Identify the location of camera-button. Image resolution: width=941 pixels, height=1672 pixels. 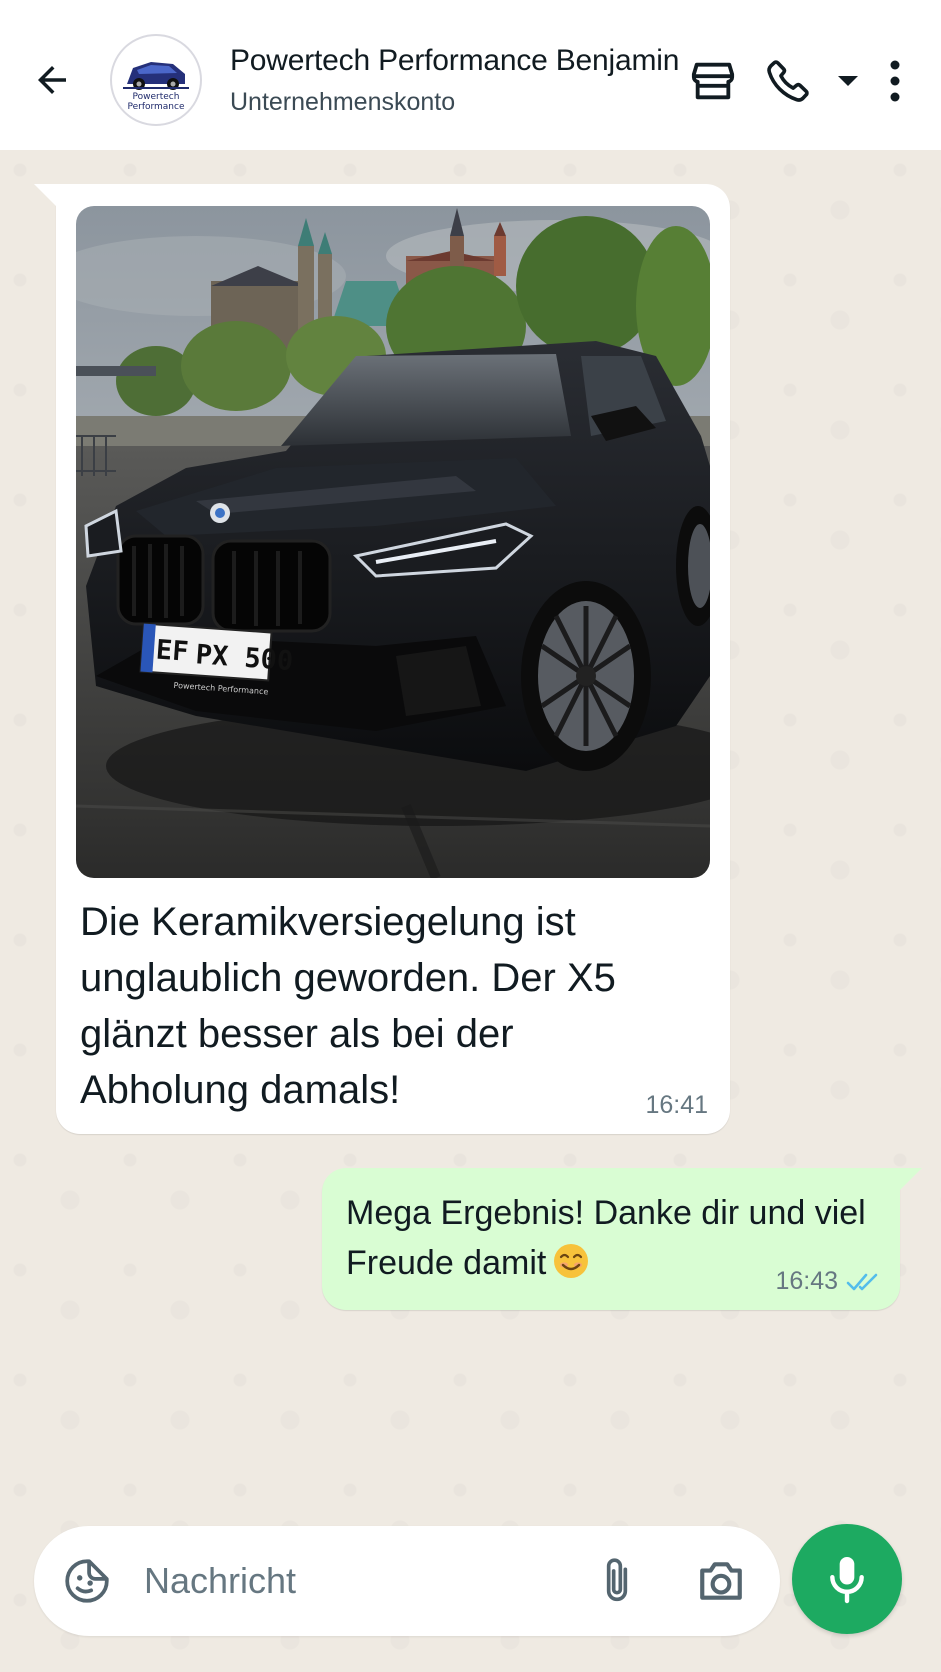
(721, 1581).